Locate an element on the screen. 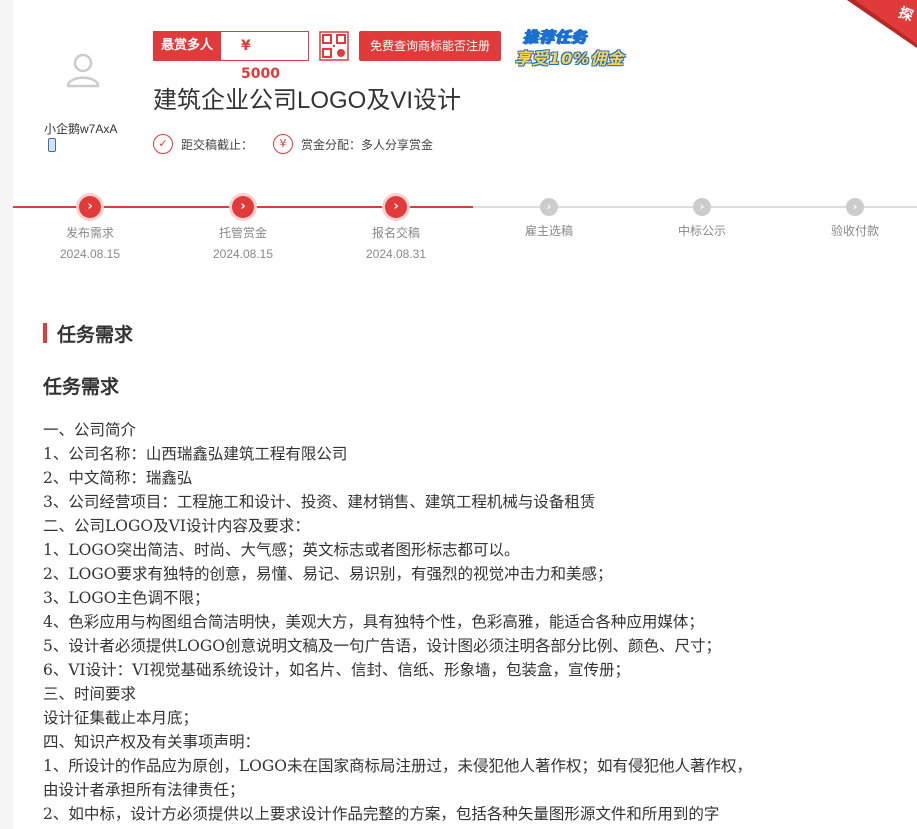  description-line: 四、知识产权及有关事项声明： is located at coordinates (152, 742).